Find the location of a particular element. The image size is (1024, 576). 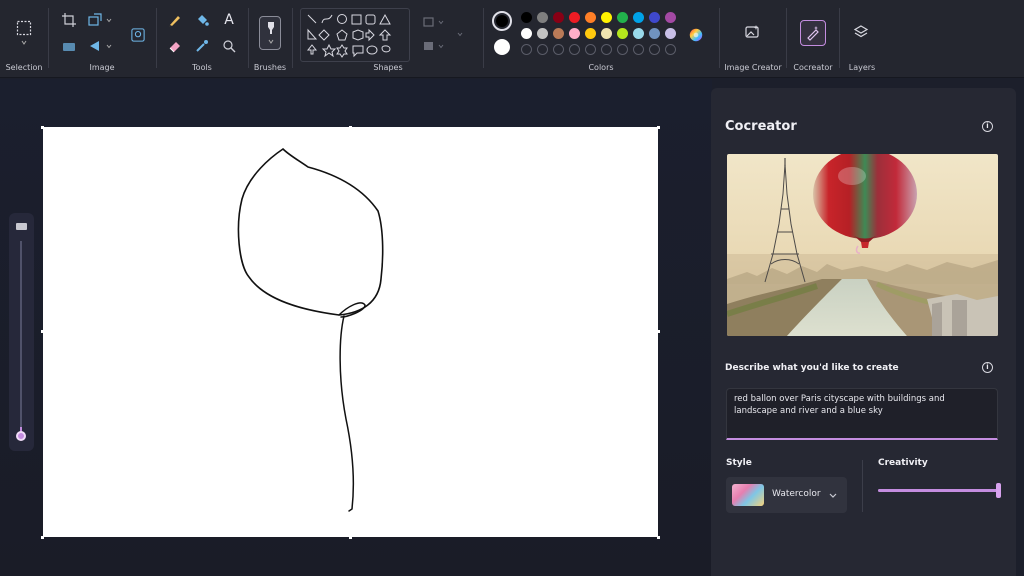

cocreator-button is located at coordinates (813, 33).